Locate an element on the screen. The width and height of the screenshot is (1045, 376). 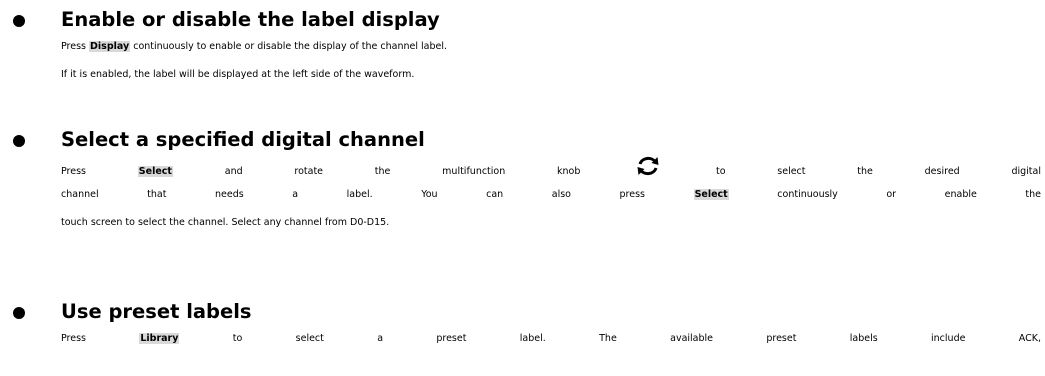
key-library: Library is located at coordinates (159, 338).